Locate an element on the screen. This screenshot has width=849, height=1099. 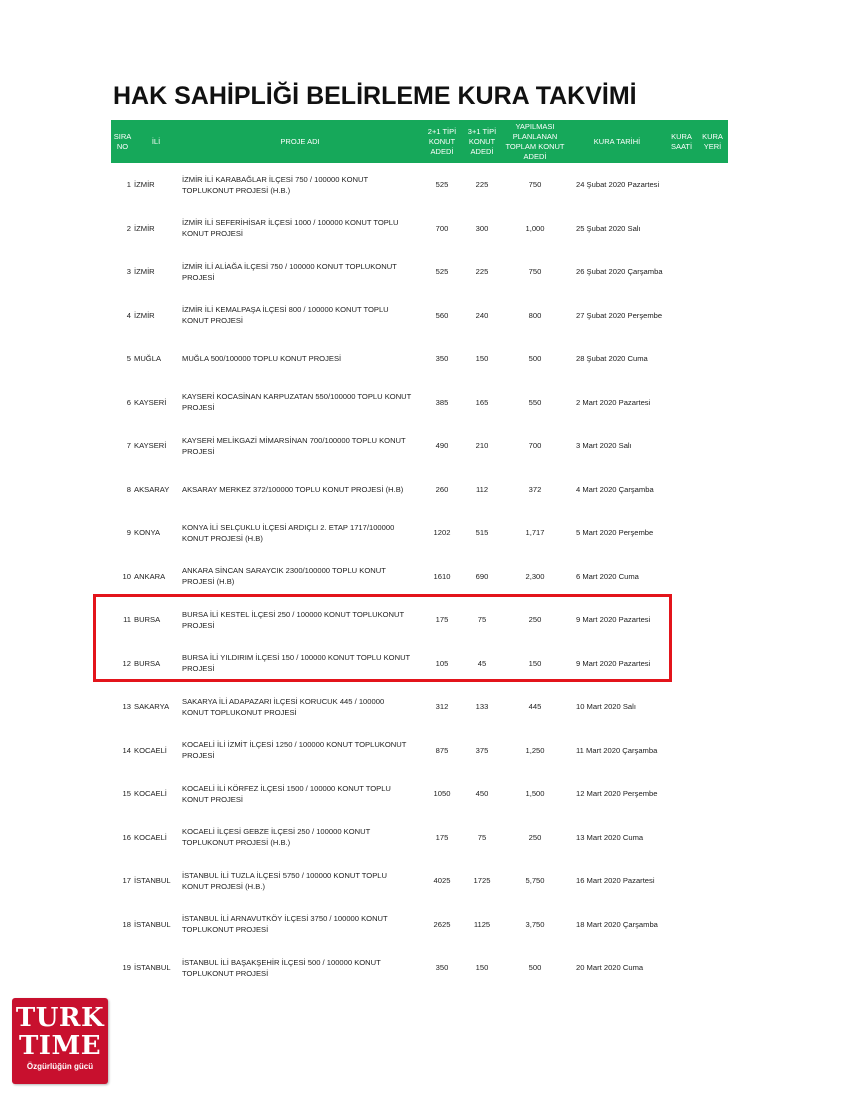
row-2-1-adet: 700 is located at coordinates (442, 228).